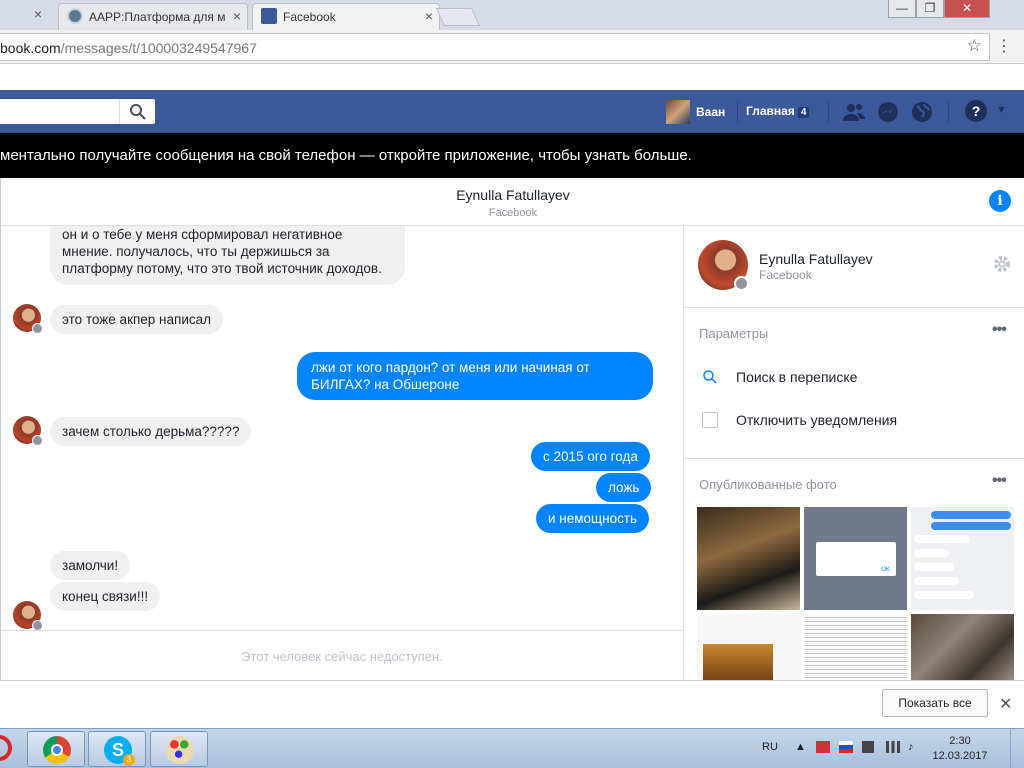 The height and width of the screenshot is (768, 1024). What do you see at coordinates (817, 420) in the screenshot?
I see `mute-notifications-label: Отключить уведомления` at bounding box center [817, 420].